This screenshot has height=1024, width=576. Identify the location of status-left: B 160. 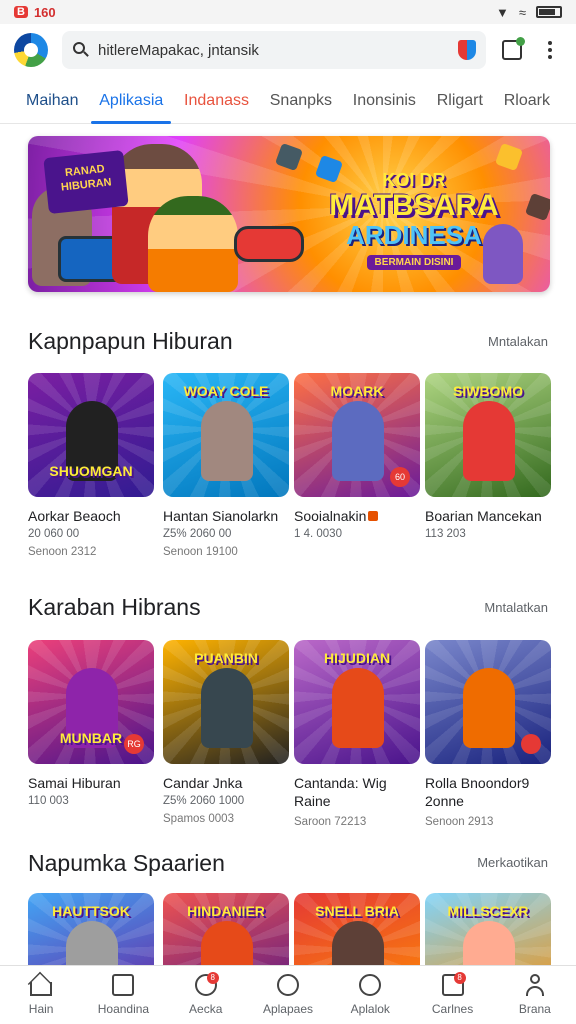
(35, 12).